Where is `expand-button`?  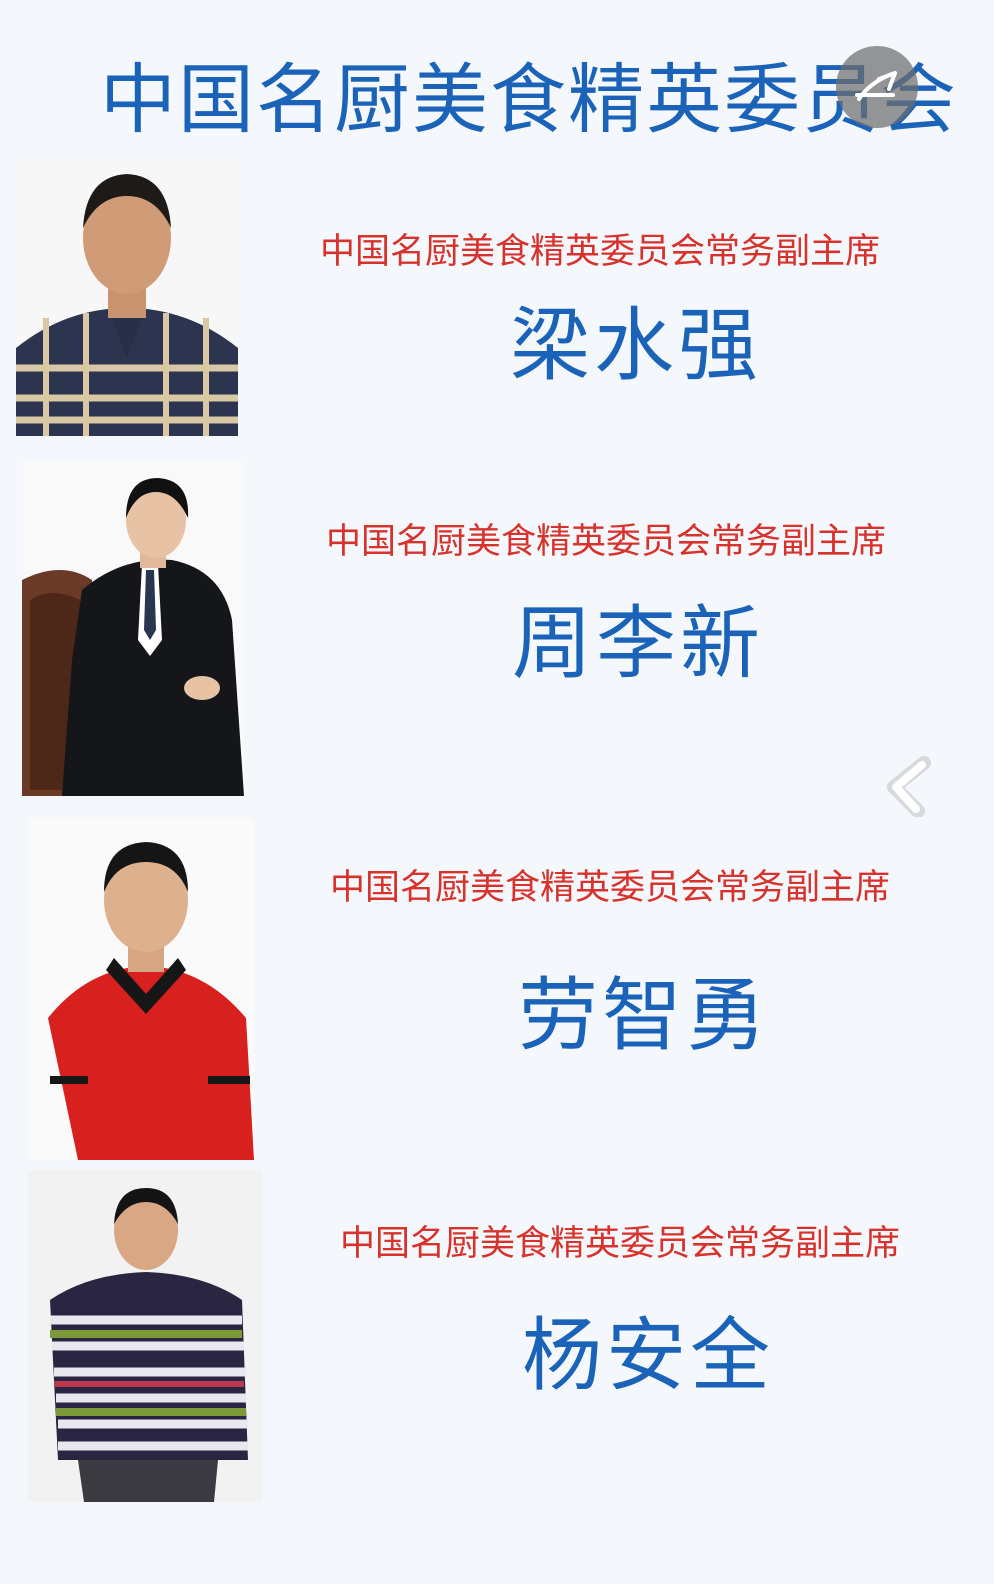
expand-button is located at coordinates (877, 87).